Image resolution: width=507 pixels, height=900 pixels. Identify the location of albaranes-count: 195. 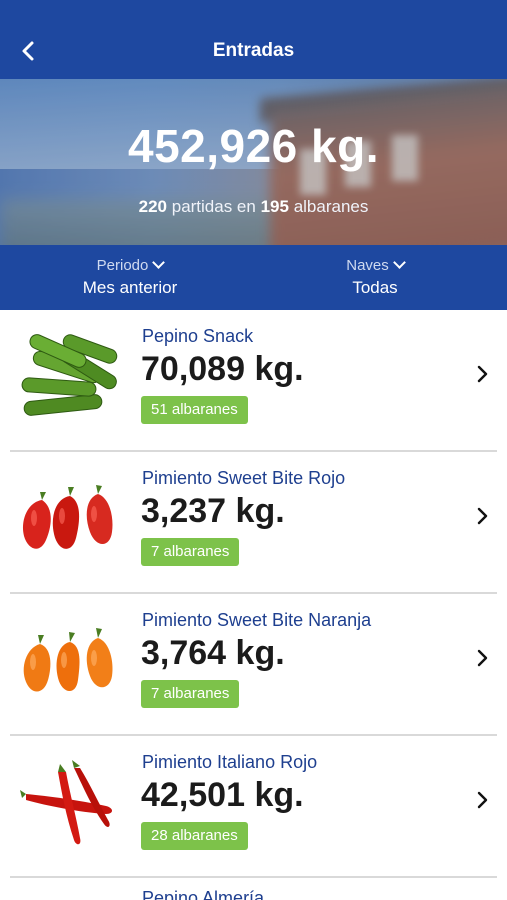
(274, 206).